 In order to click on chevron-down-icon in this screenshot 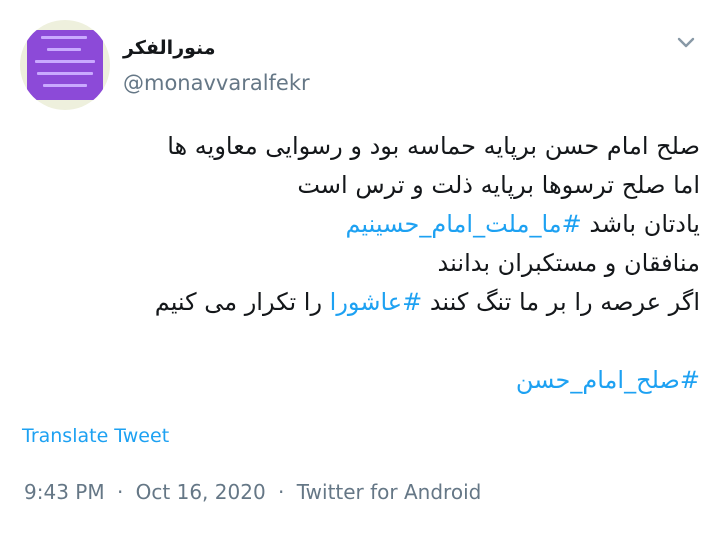, I will do `click(686, 43)`.